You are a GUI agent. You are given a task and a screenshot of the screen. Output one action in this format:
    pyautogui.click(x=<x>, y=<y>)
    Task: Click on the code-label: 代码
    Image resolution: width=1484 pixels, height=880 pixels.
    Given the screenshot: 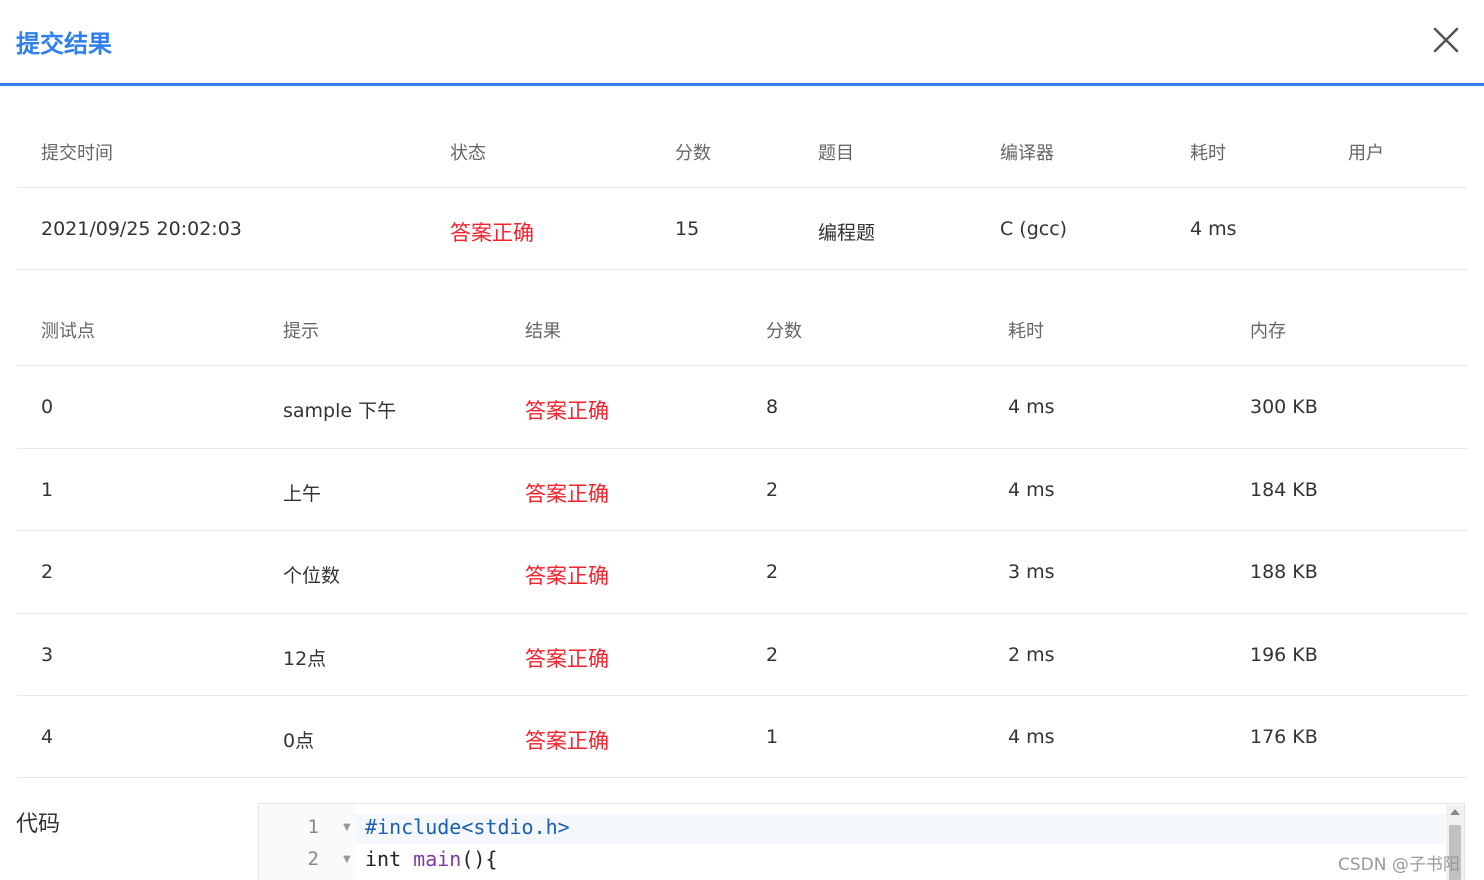 What is the action you would take?
    pyautogui.click(x=38, y=824)
    